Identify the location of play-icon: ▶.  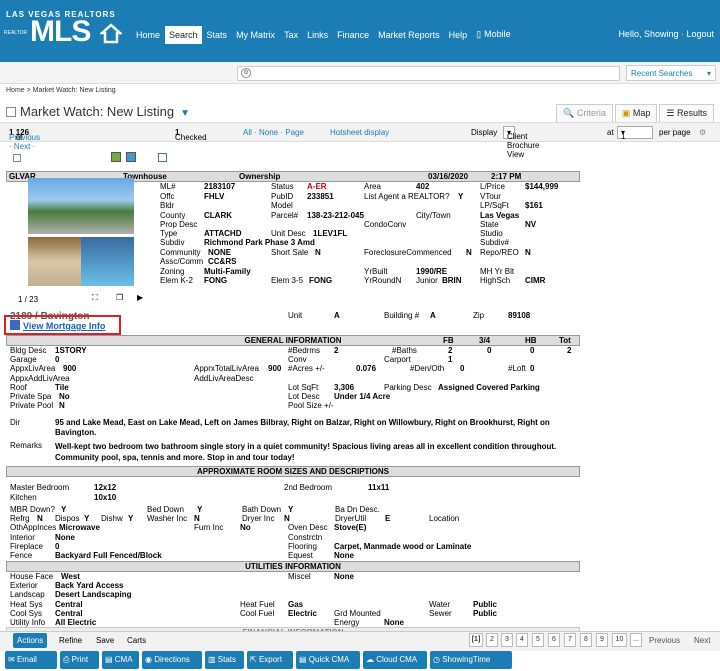
(140, 297).